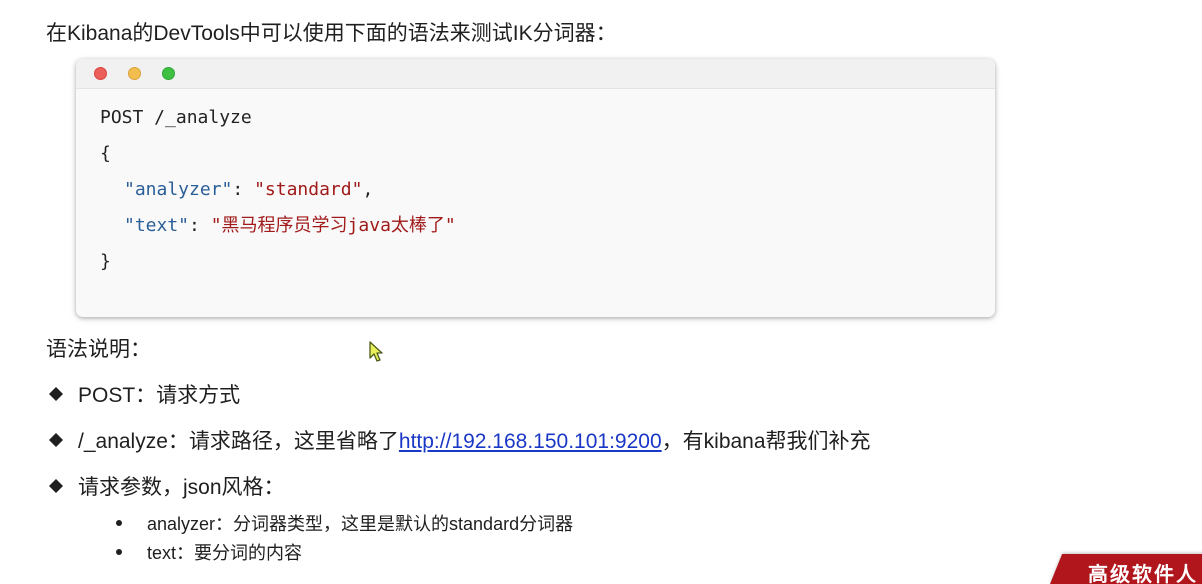  I want to click on bullet-text-prefix: /_analyze：请求路径，这里省略了, so click(238, 441).